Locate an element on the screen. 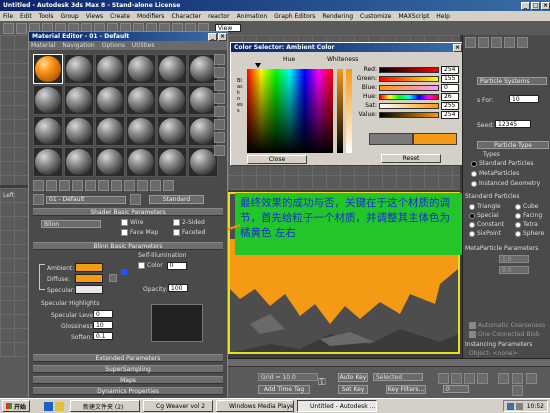 The image size is (550, 413). whiteness-bar is located at coordinates (349, 111).